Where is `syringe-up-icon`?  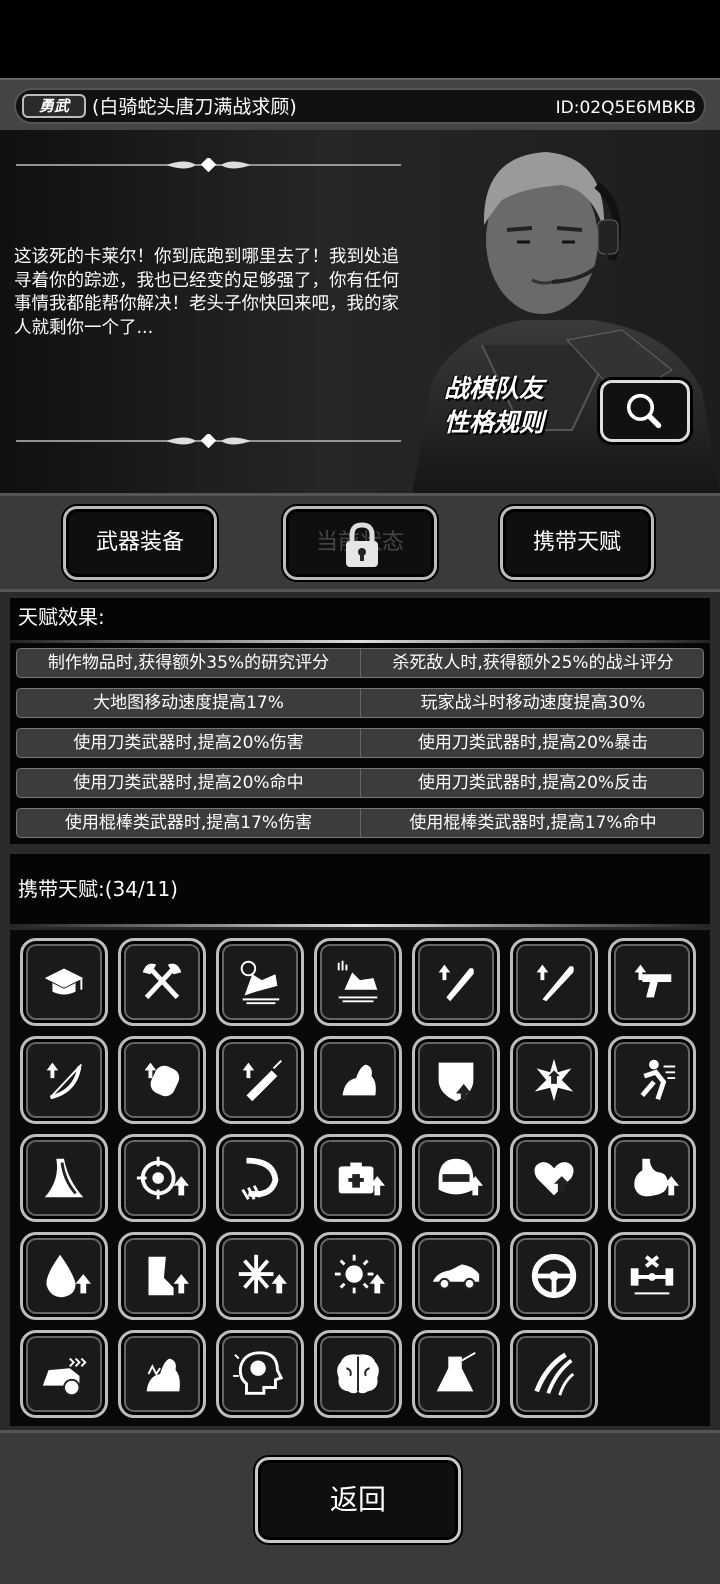 syringe-up-icon is located at coordinates (262, 1081).